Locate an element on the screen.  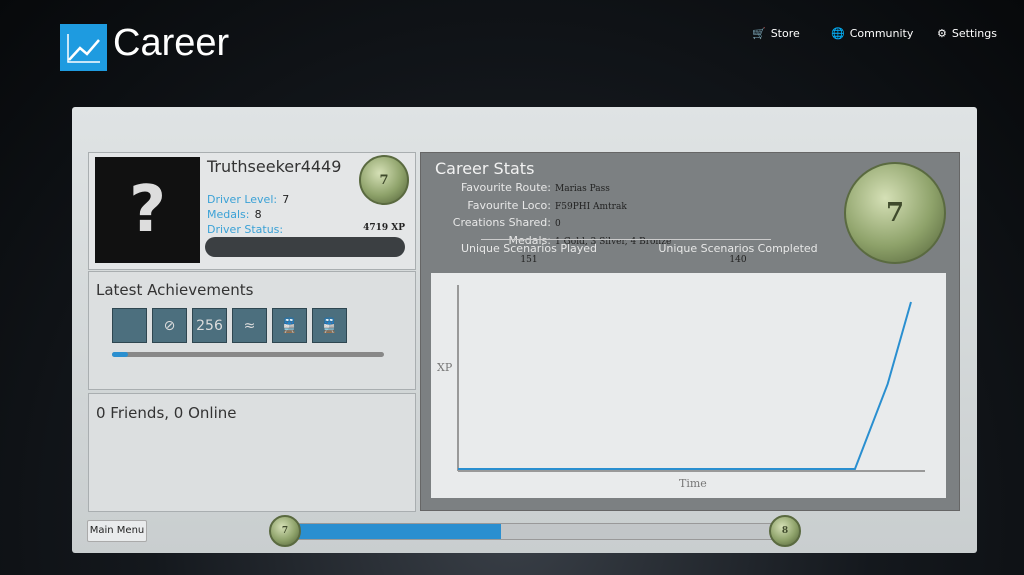
level-progress-bar is located at coordinates (536, 531).